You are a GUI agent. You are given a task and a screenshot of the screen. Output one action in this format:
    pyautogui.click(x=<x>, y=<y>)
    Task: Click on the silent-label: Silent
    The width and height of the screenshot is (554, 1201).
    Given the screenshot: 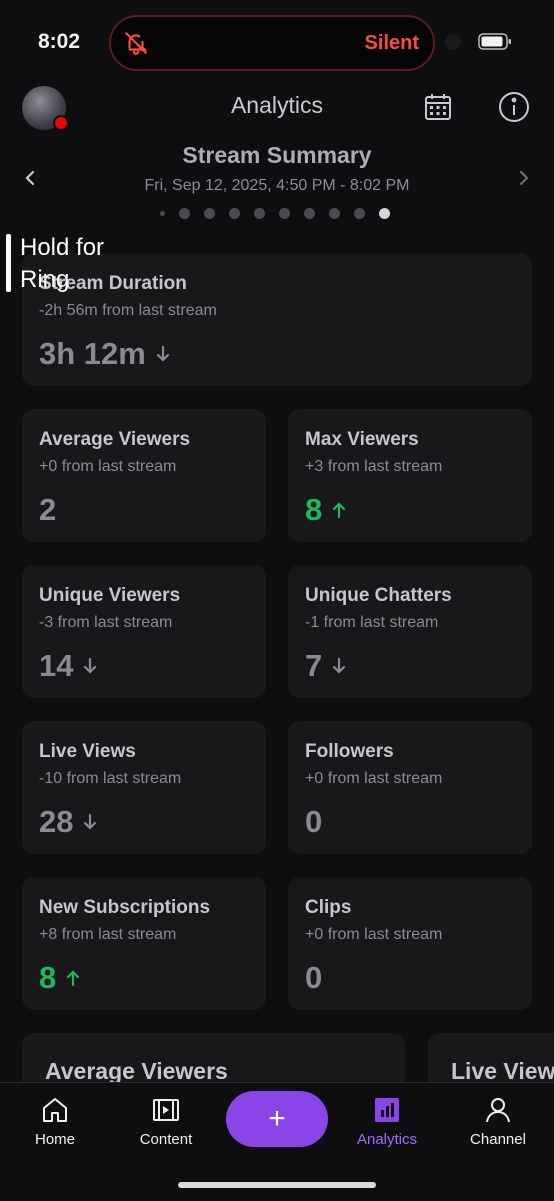 What is the action you would take?
    pyautogui.click(x=391, y=43)
    